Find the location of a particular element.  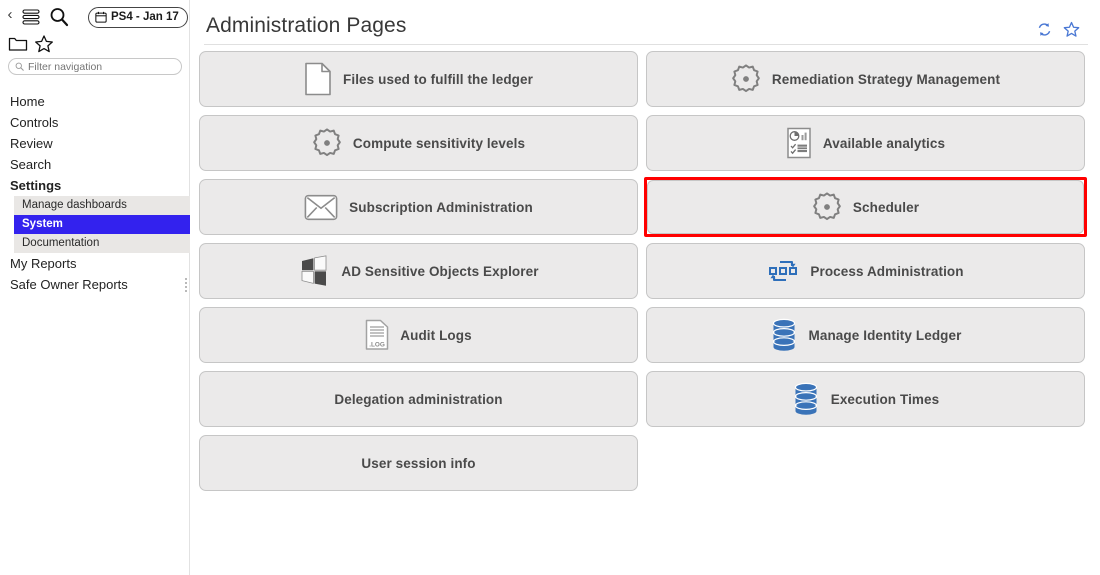

search-input is located at coordinates (95, 66).